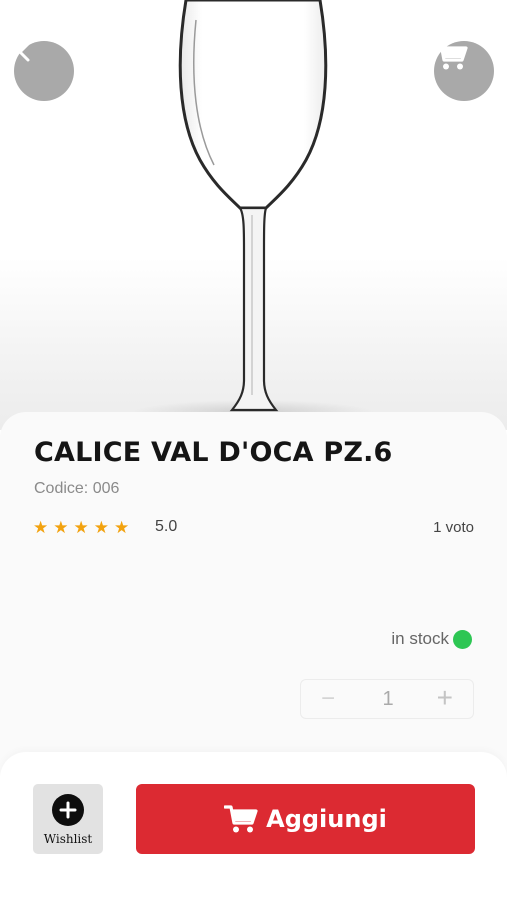  I want to click on add-to-cart-button: Aggiungi, so click(305, 819).